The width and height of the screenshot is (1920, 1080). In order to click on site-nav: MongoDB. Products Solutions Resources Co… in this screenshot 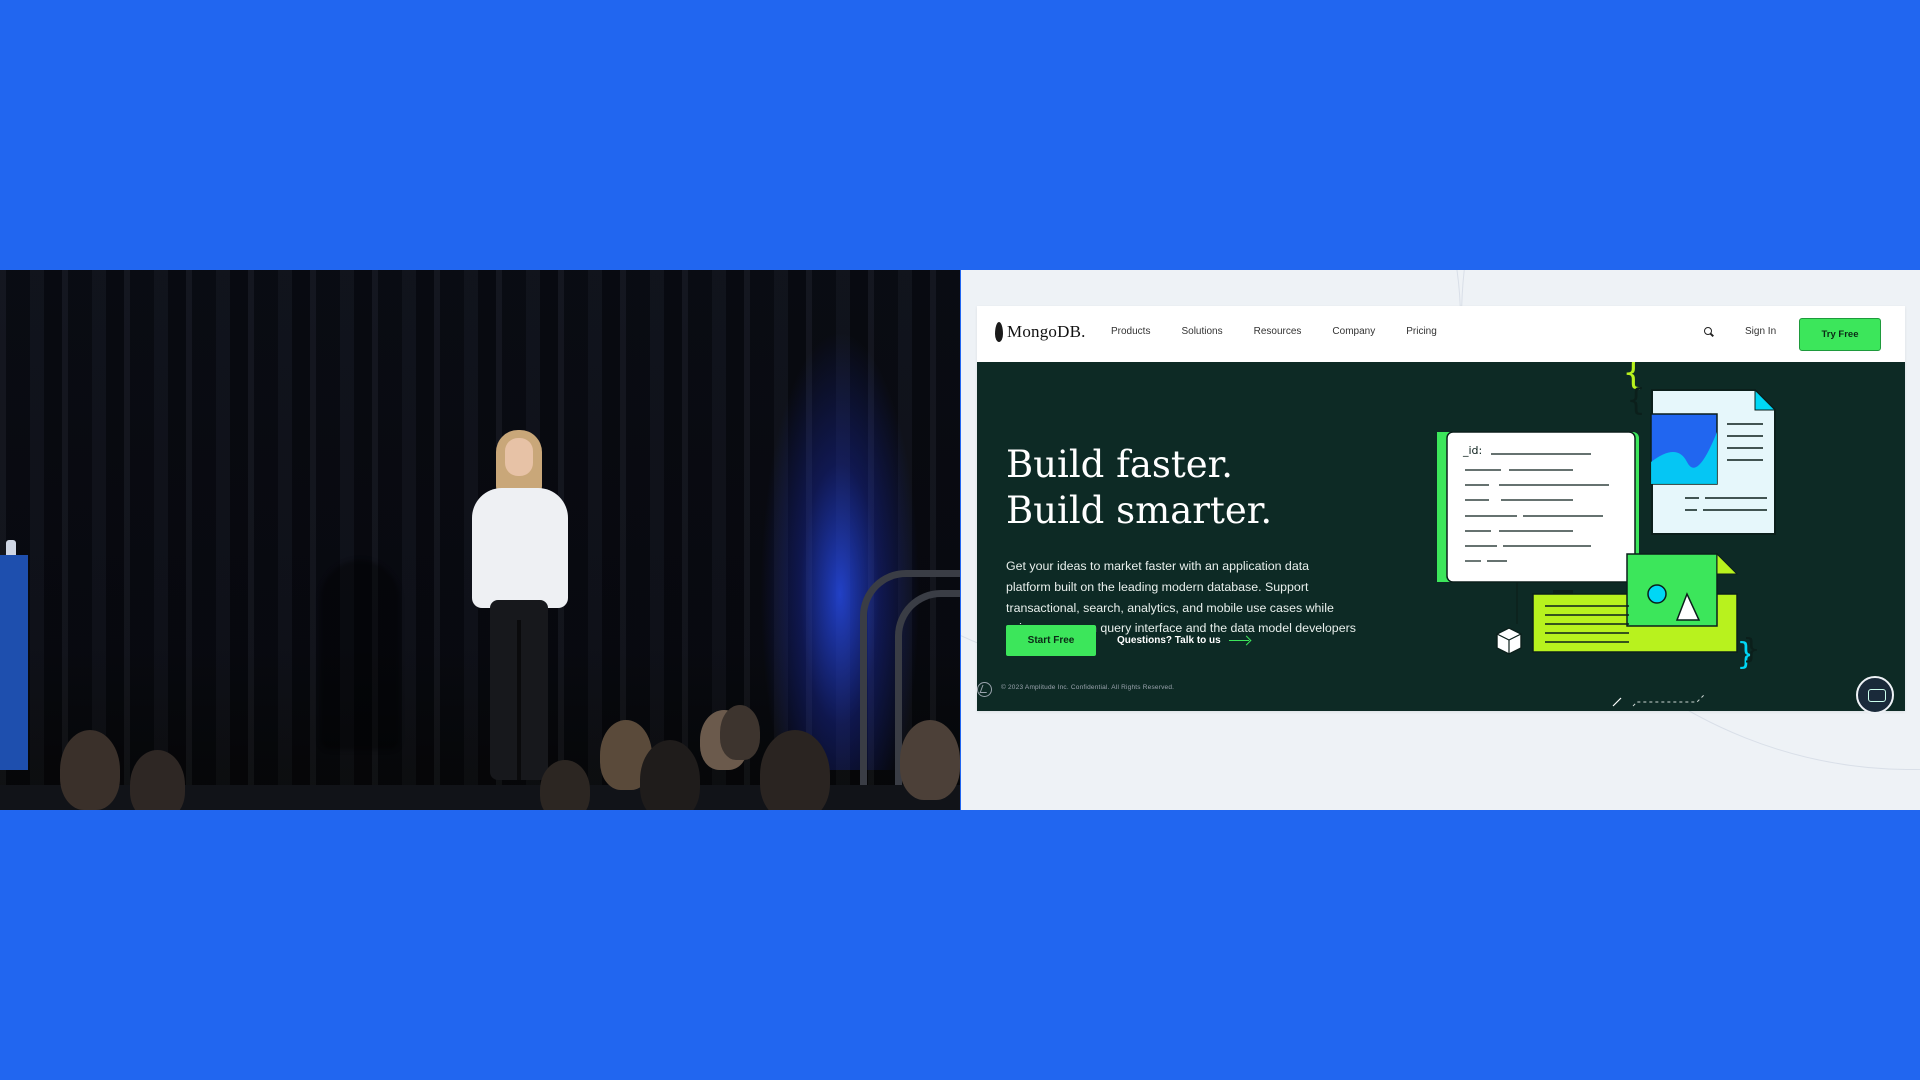, I will do `click(1441, 334)`.